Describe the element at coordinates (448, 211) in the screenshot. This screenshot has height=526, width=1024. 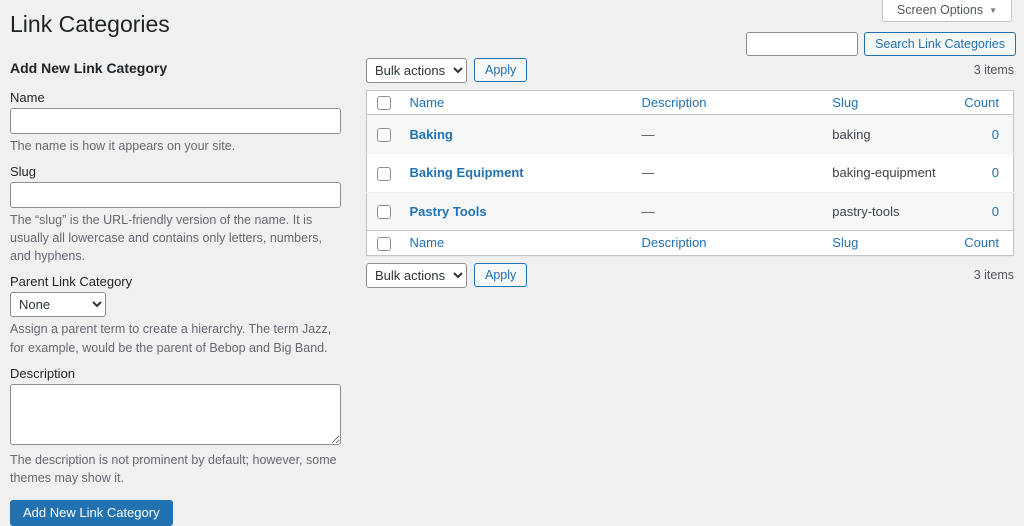
I see `category-name-link: Pastry Tools` at that location.